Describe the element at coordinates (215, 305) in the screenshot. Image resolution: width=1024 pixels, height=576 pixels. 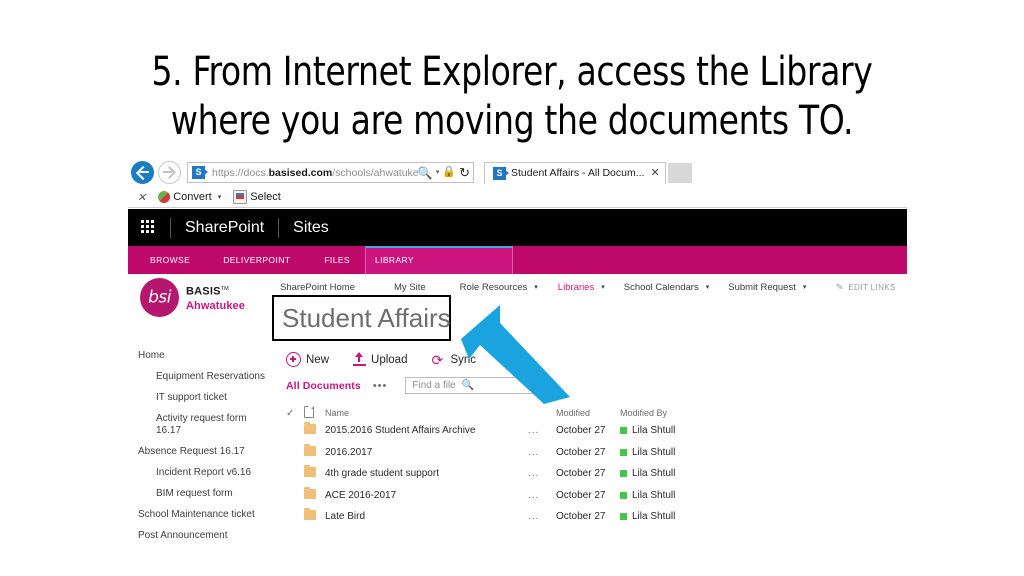
I see `logo-ahwatukee-text: Ahwatukee` at that location.